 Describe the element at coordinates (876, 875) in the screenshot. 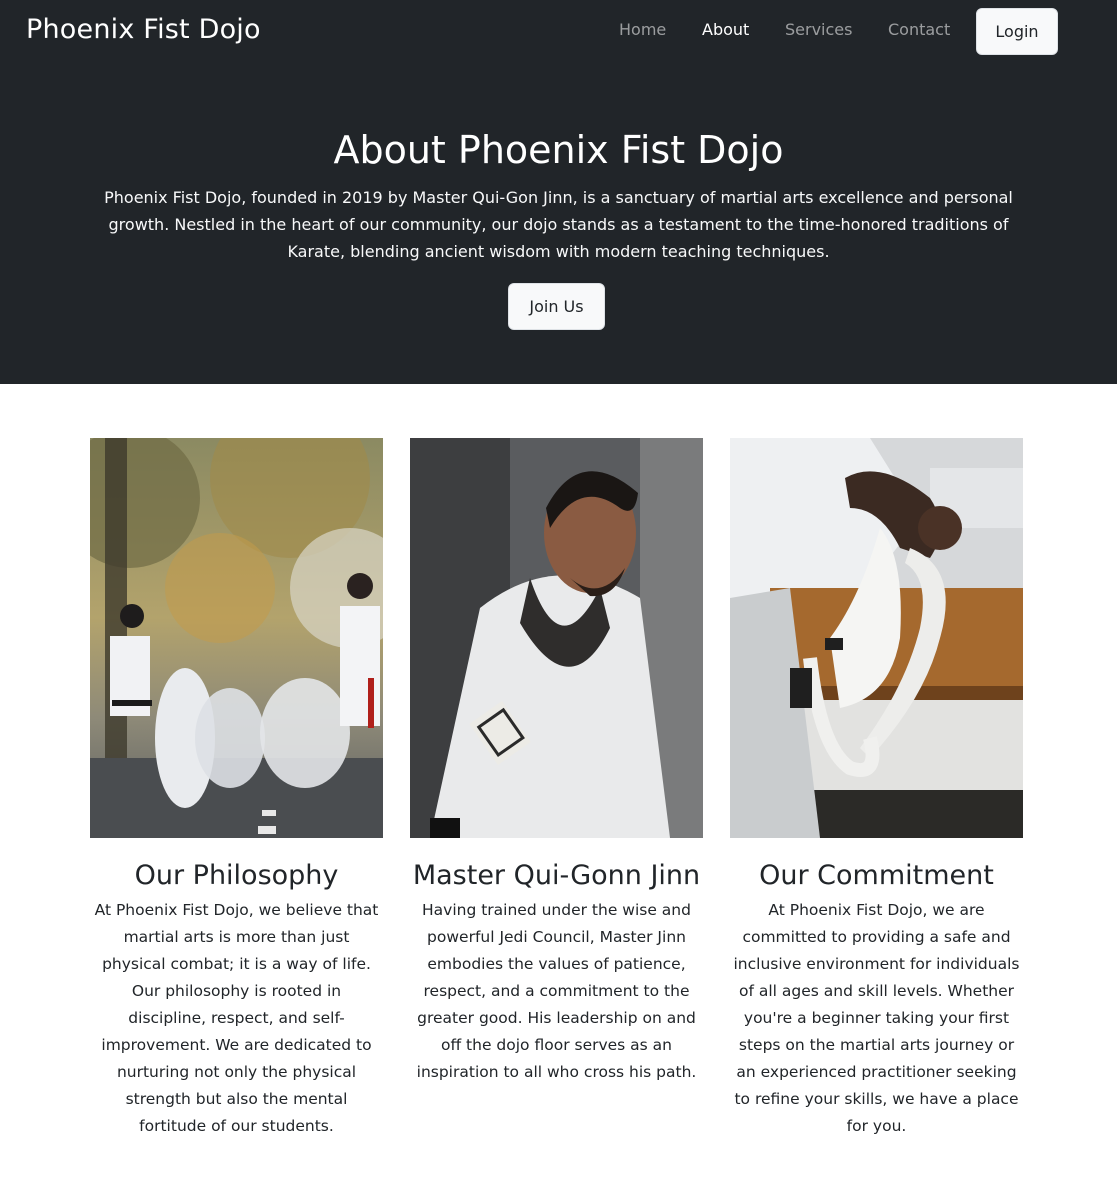

I see `commitment-title: Our Commitment` at that location.